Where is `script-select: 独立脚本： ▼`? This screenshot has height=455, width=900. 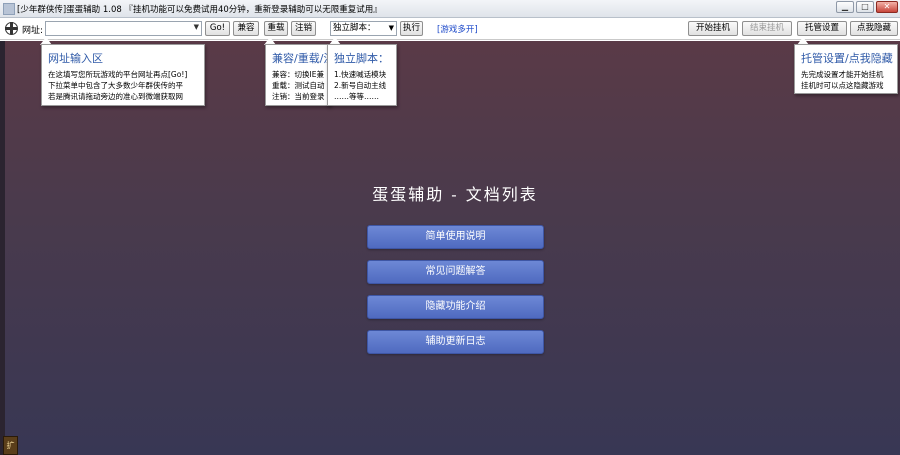 script-select: 独立脚本： ▼ is located at coordinates (363, 28).